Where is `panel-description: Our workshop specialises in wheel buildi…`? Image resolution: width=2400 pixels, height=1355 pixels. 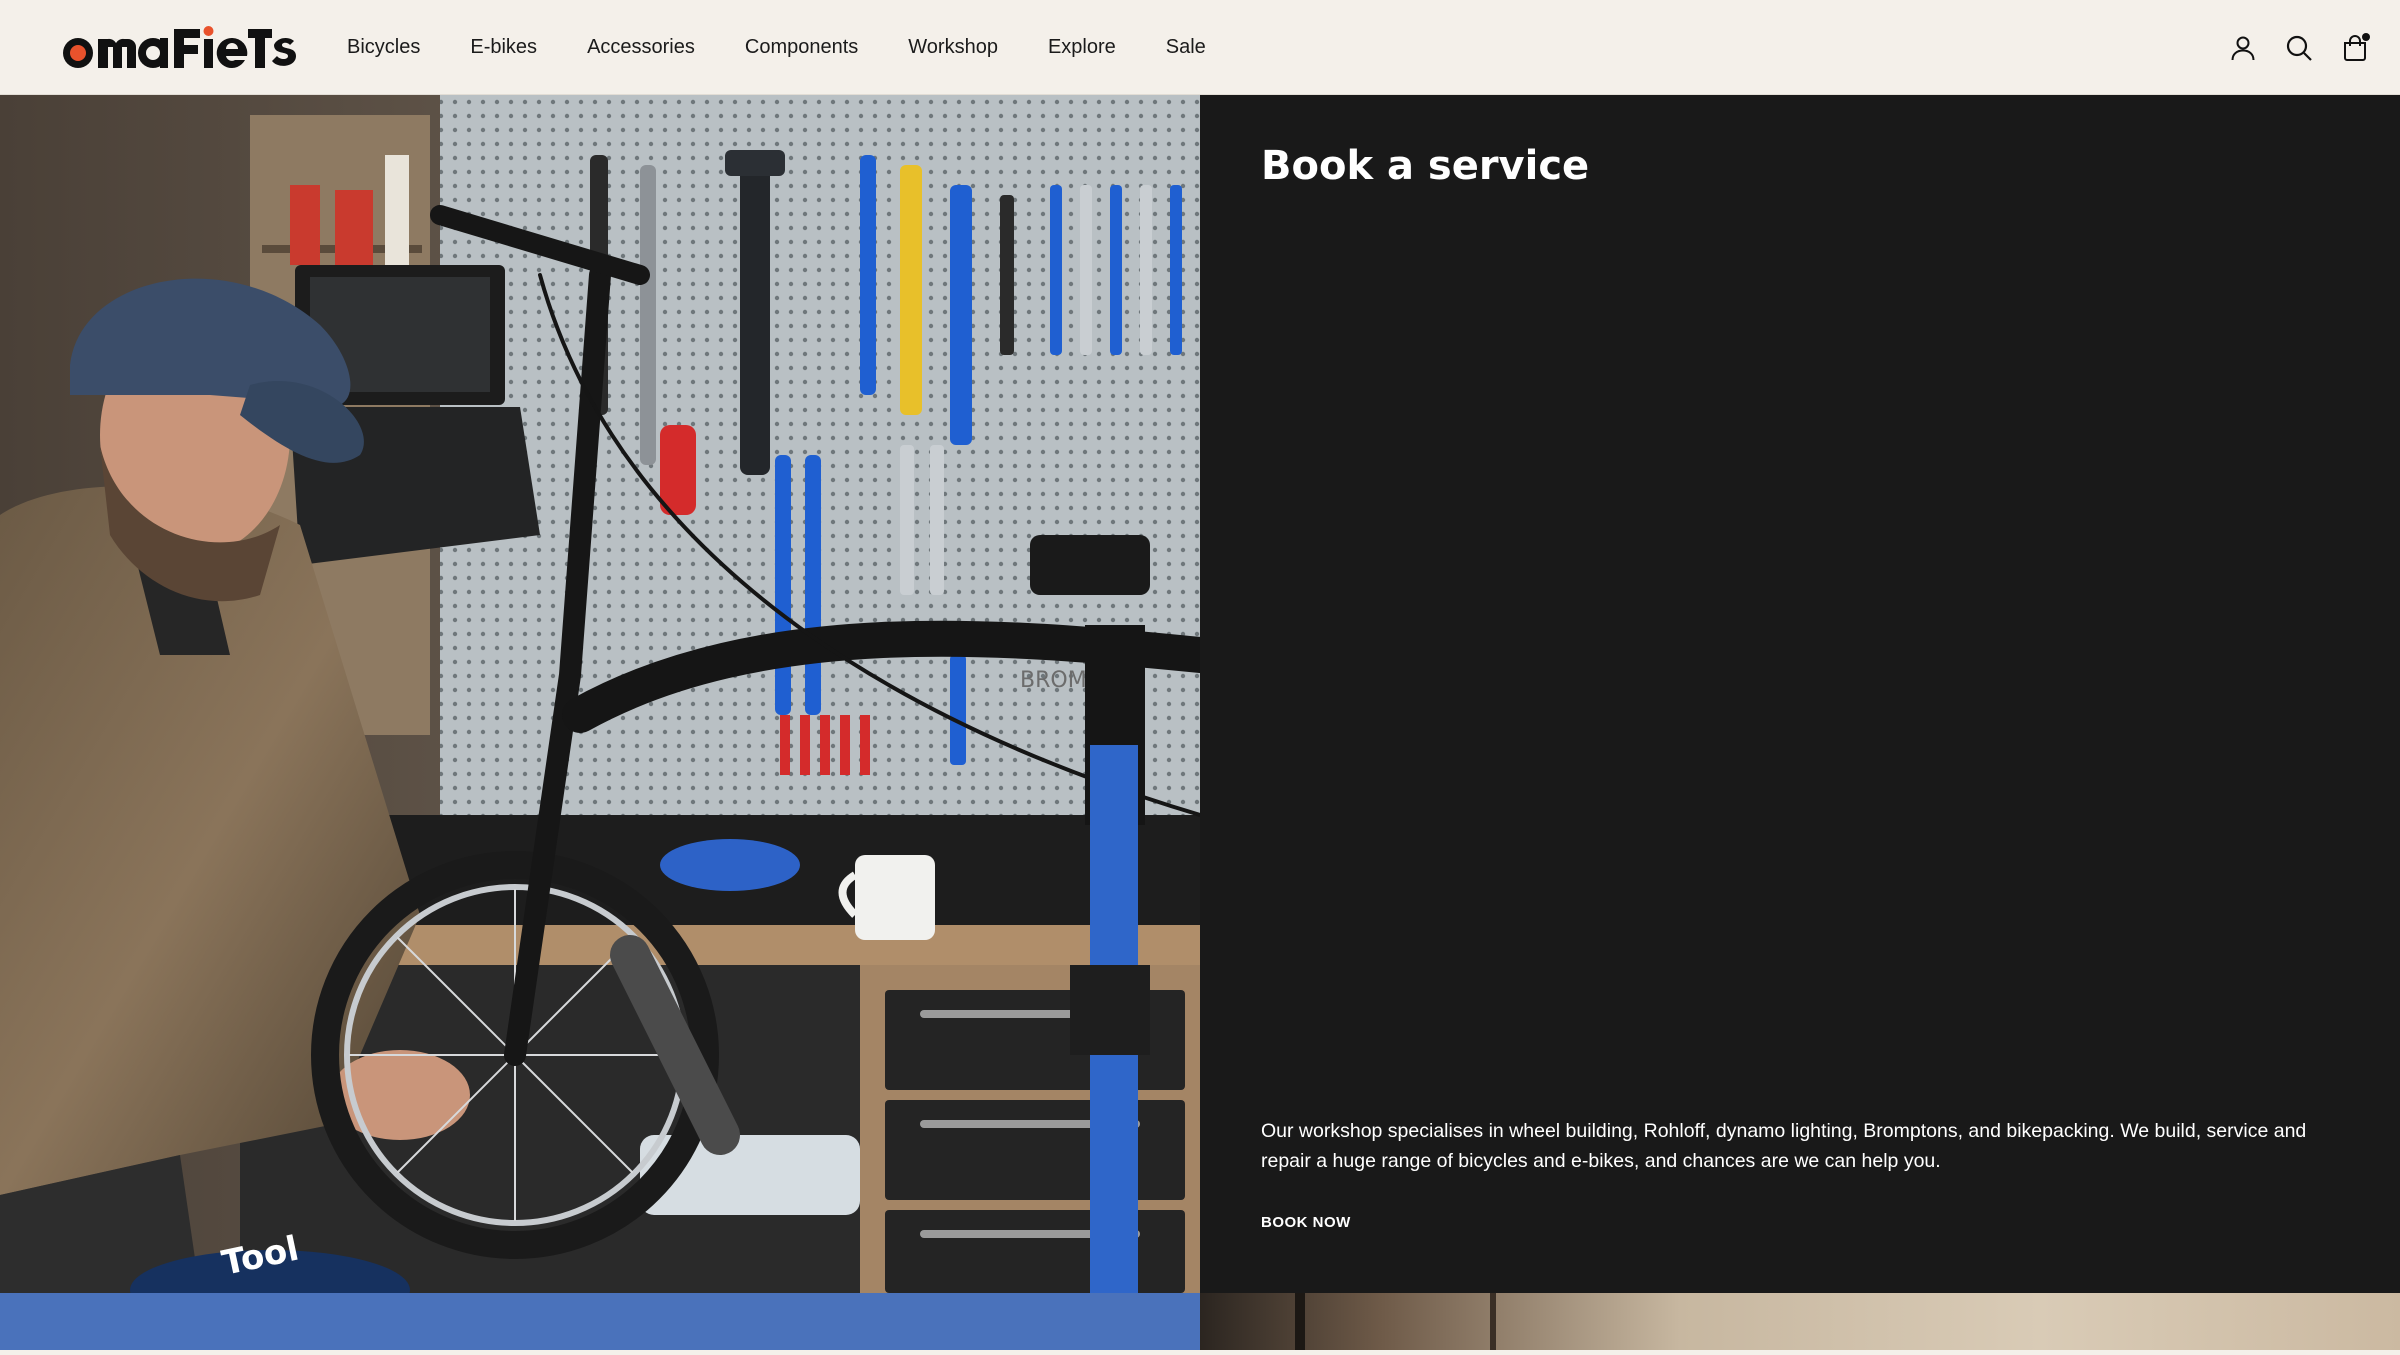 panel-description: Our workshop specialises in wheel buildi… is located at coordinates (1784, 1146).